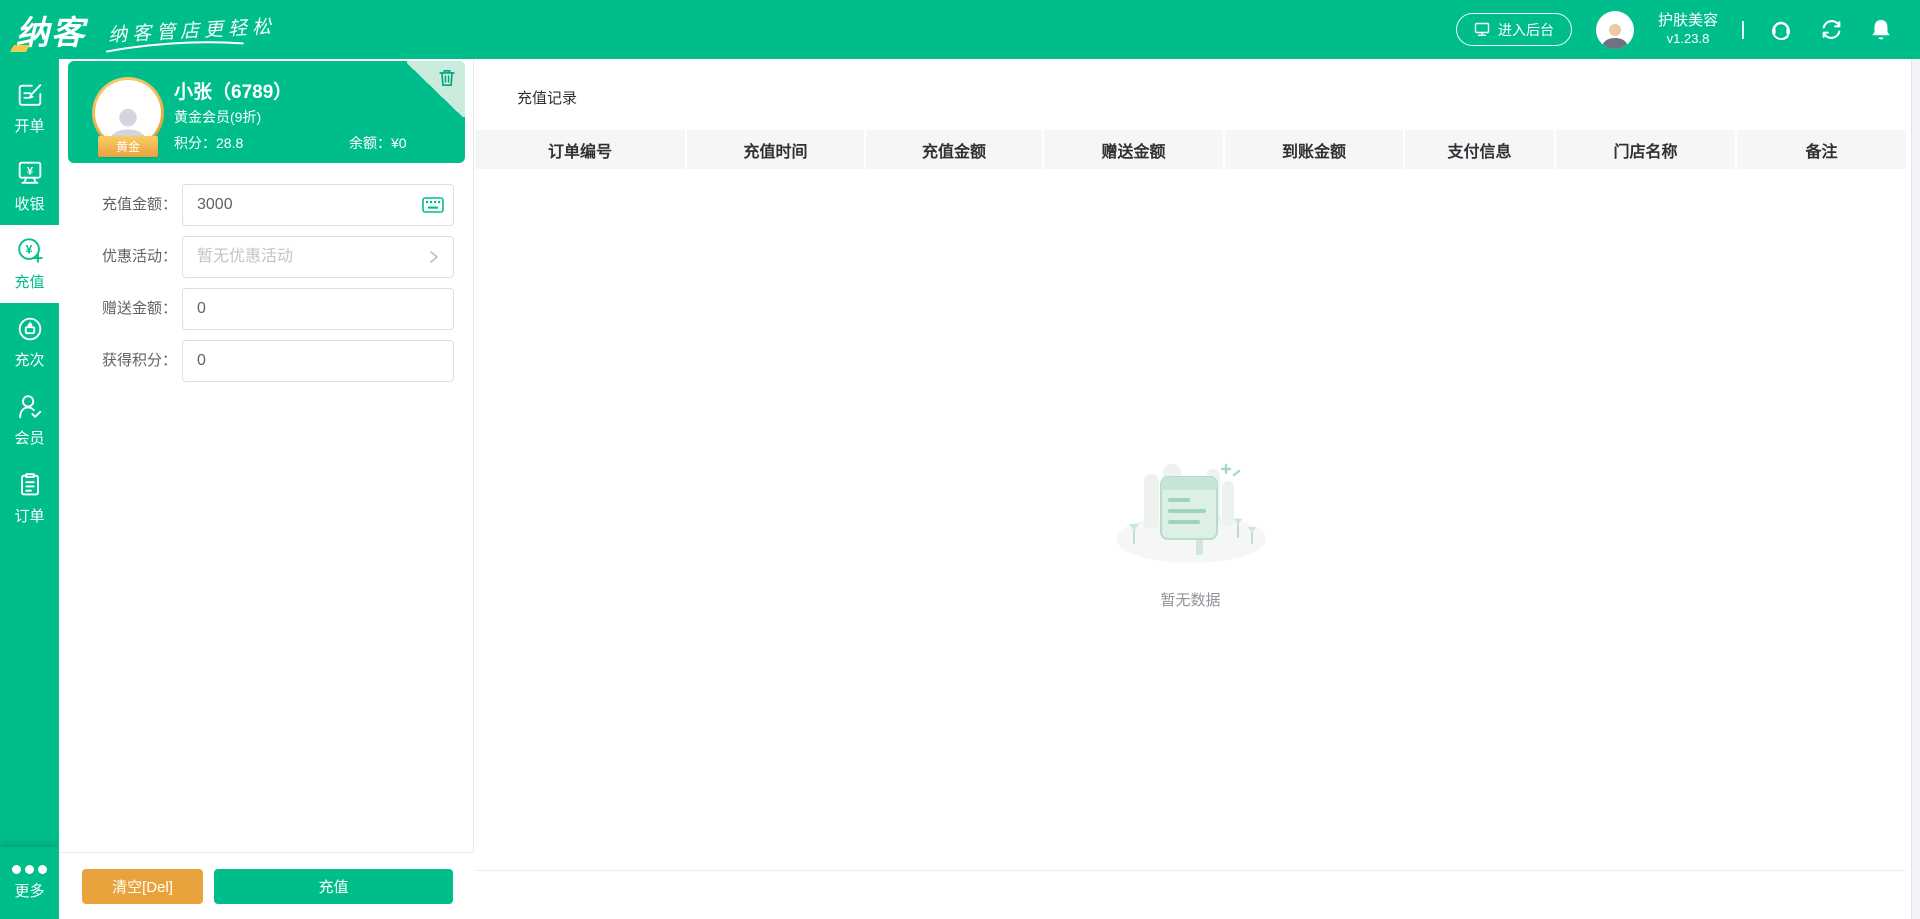  I want to click on enter-backend-button: 进入后台, so click(1513, 29).